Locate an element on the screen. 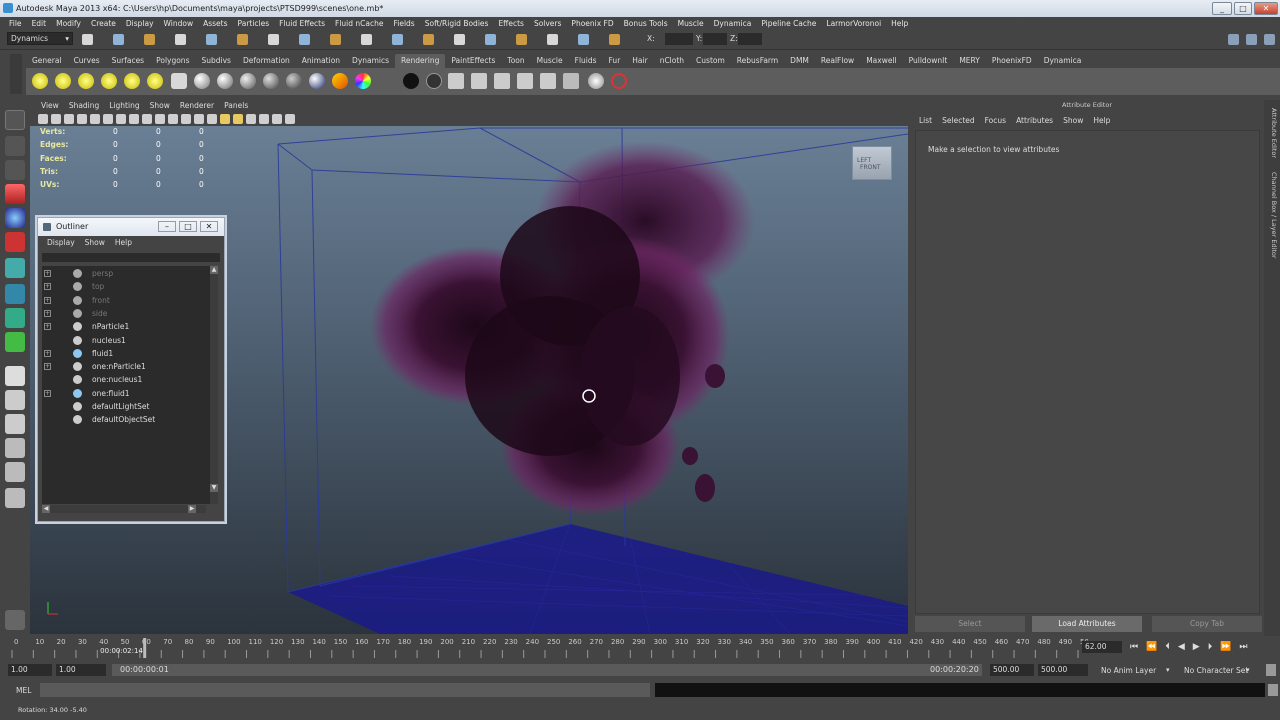  shadows-icon is located at coordinates (238, 119).